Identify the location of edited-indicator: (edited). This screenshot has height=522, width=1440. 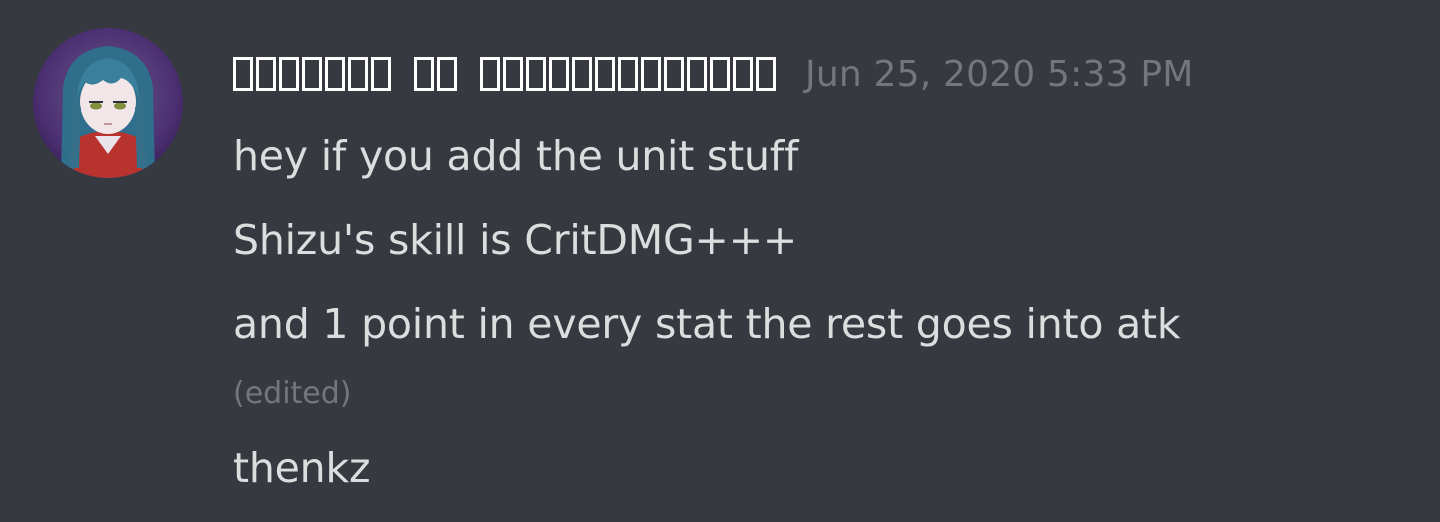
(292, 393).